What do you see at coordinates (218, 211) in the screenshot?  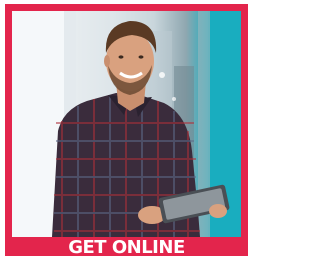 I see `right-hand` at bounding box center [218, 211].